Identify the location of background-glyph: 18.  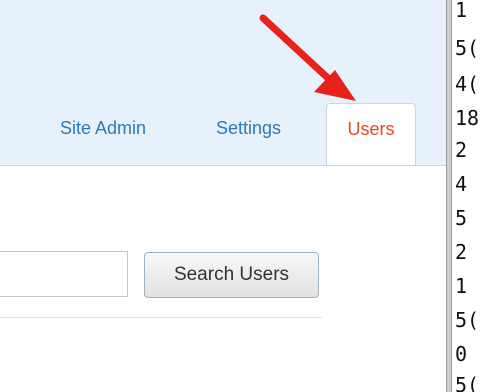
(467, 118).